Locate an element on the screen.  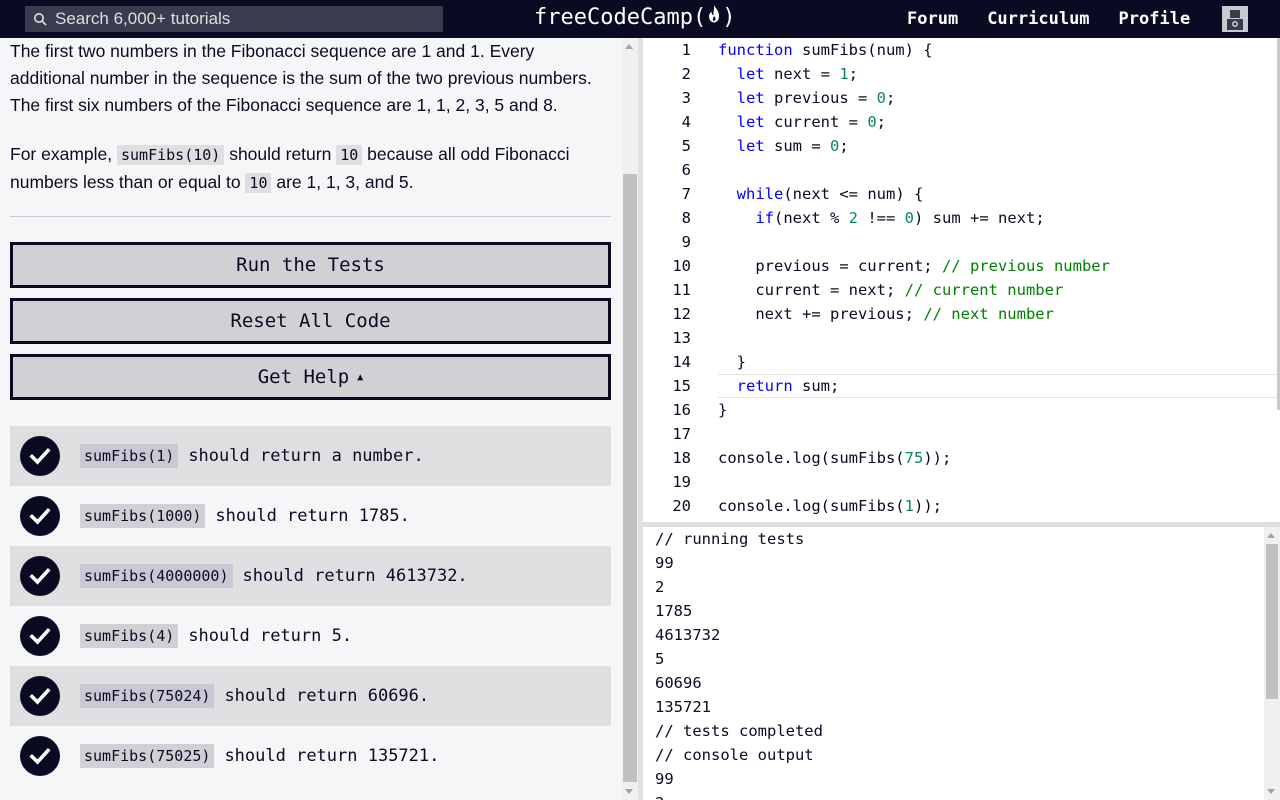
search-icon is located at coordinates (40, 19).